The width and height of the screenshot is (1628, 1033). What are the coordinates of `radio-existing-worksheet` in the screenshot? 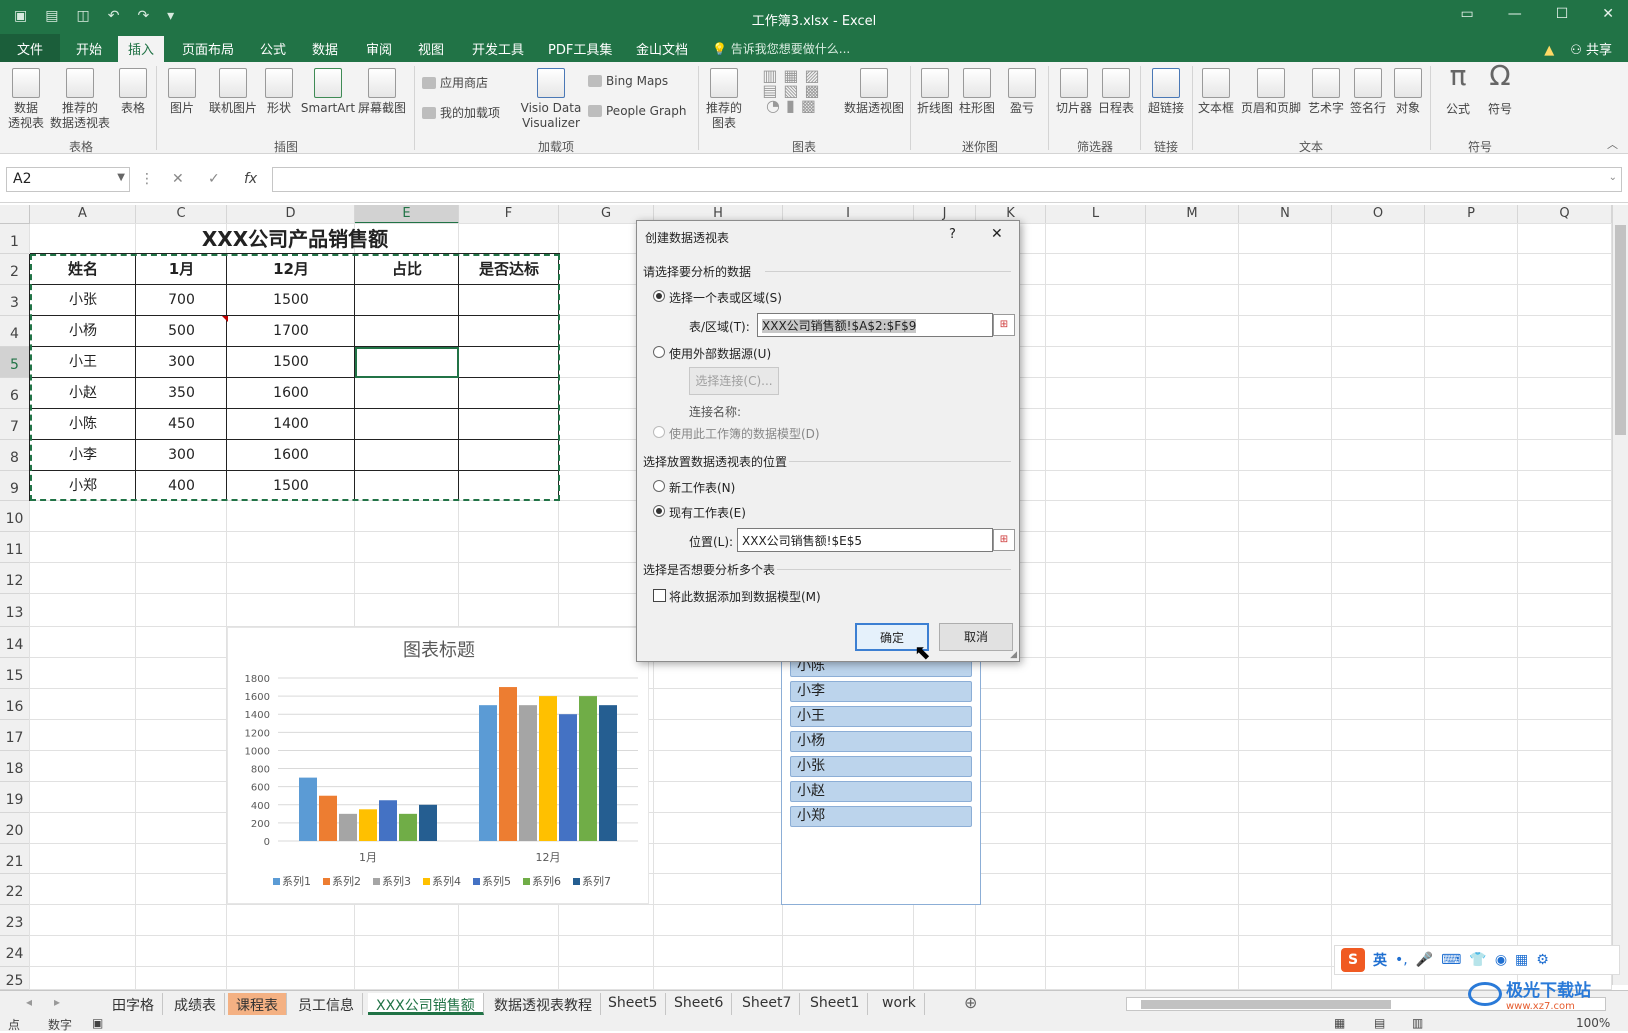 It's located at (659, 511).